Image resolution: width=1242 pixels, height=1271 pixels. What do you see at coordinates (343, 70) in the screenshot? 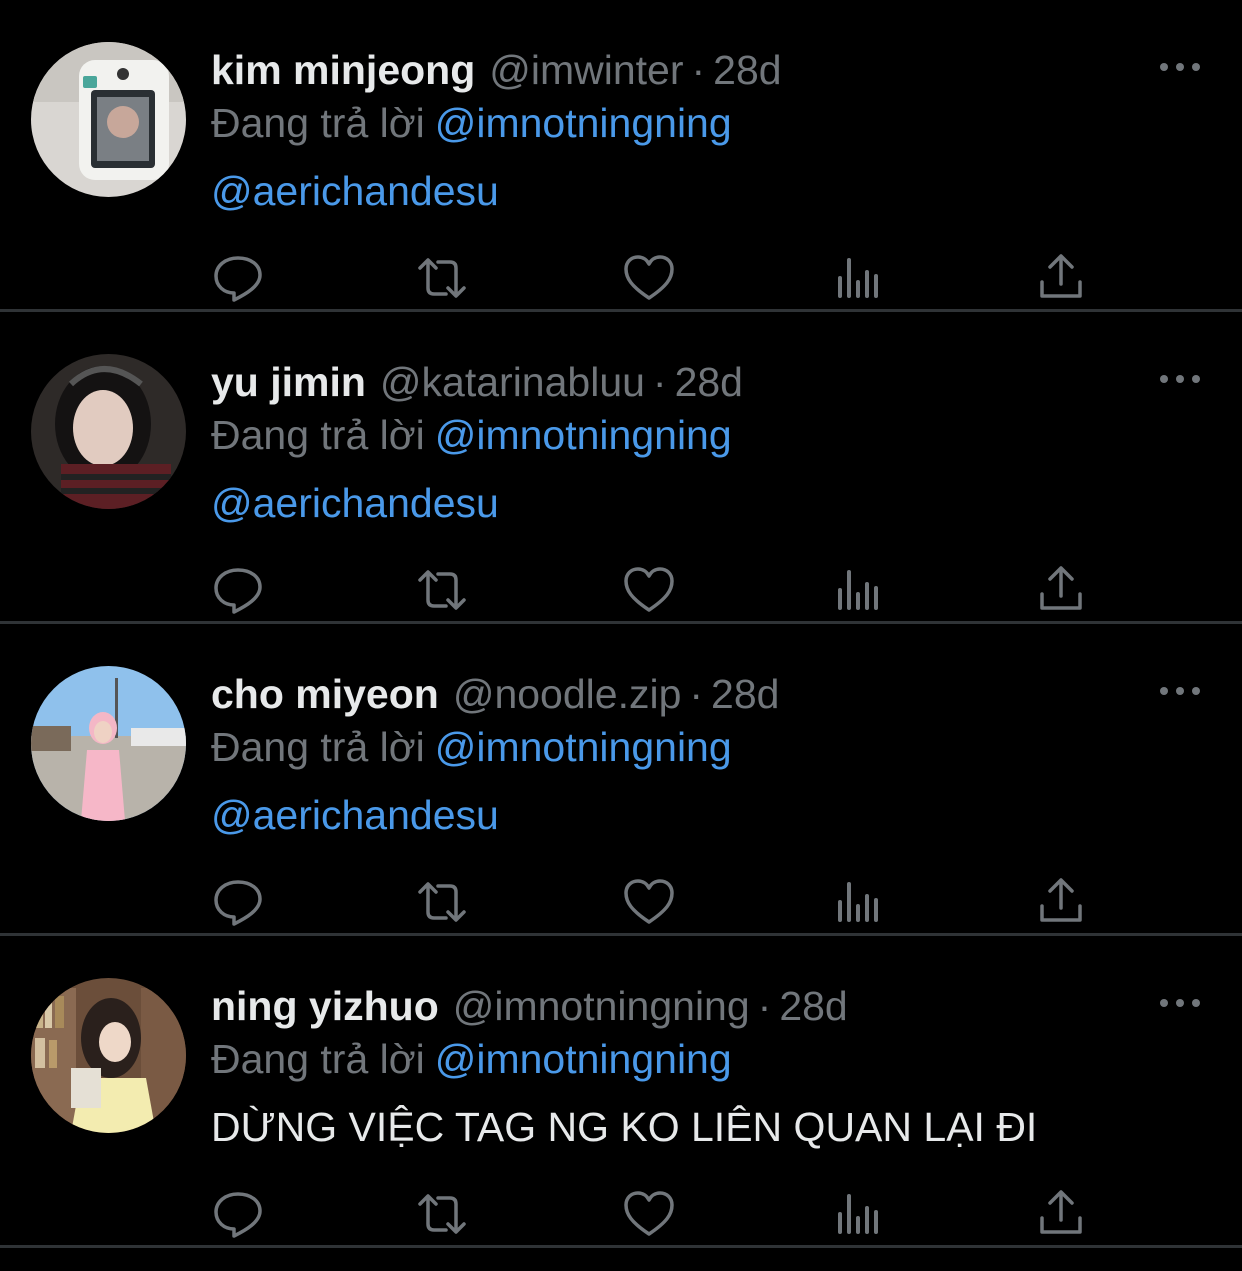
I see `display-name: kim minjeong` at bounding box center [343, 70].